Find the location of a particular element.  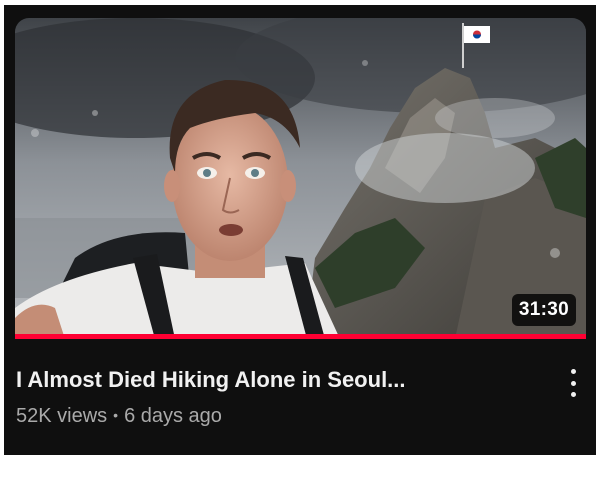

duration-badge: 31:30 is located at coordinates (543, 310).